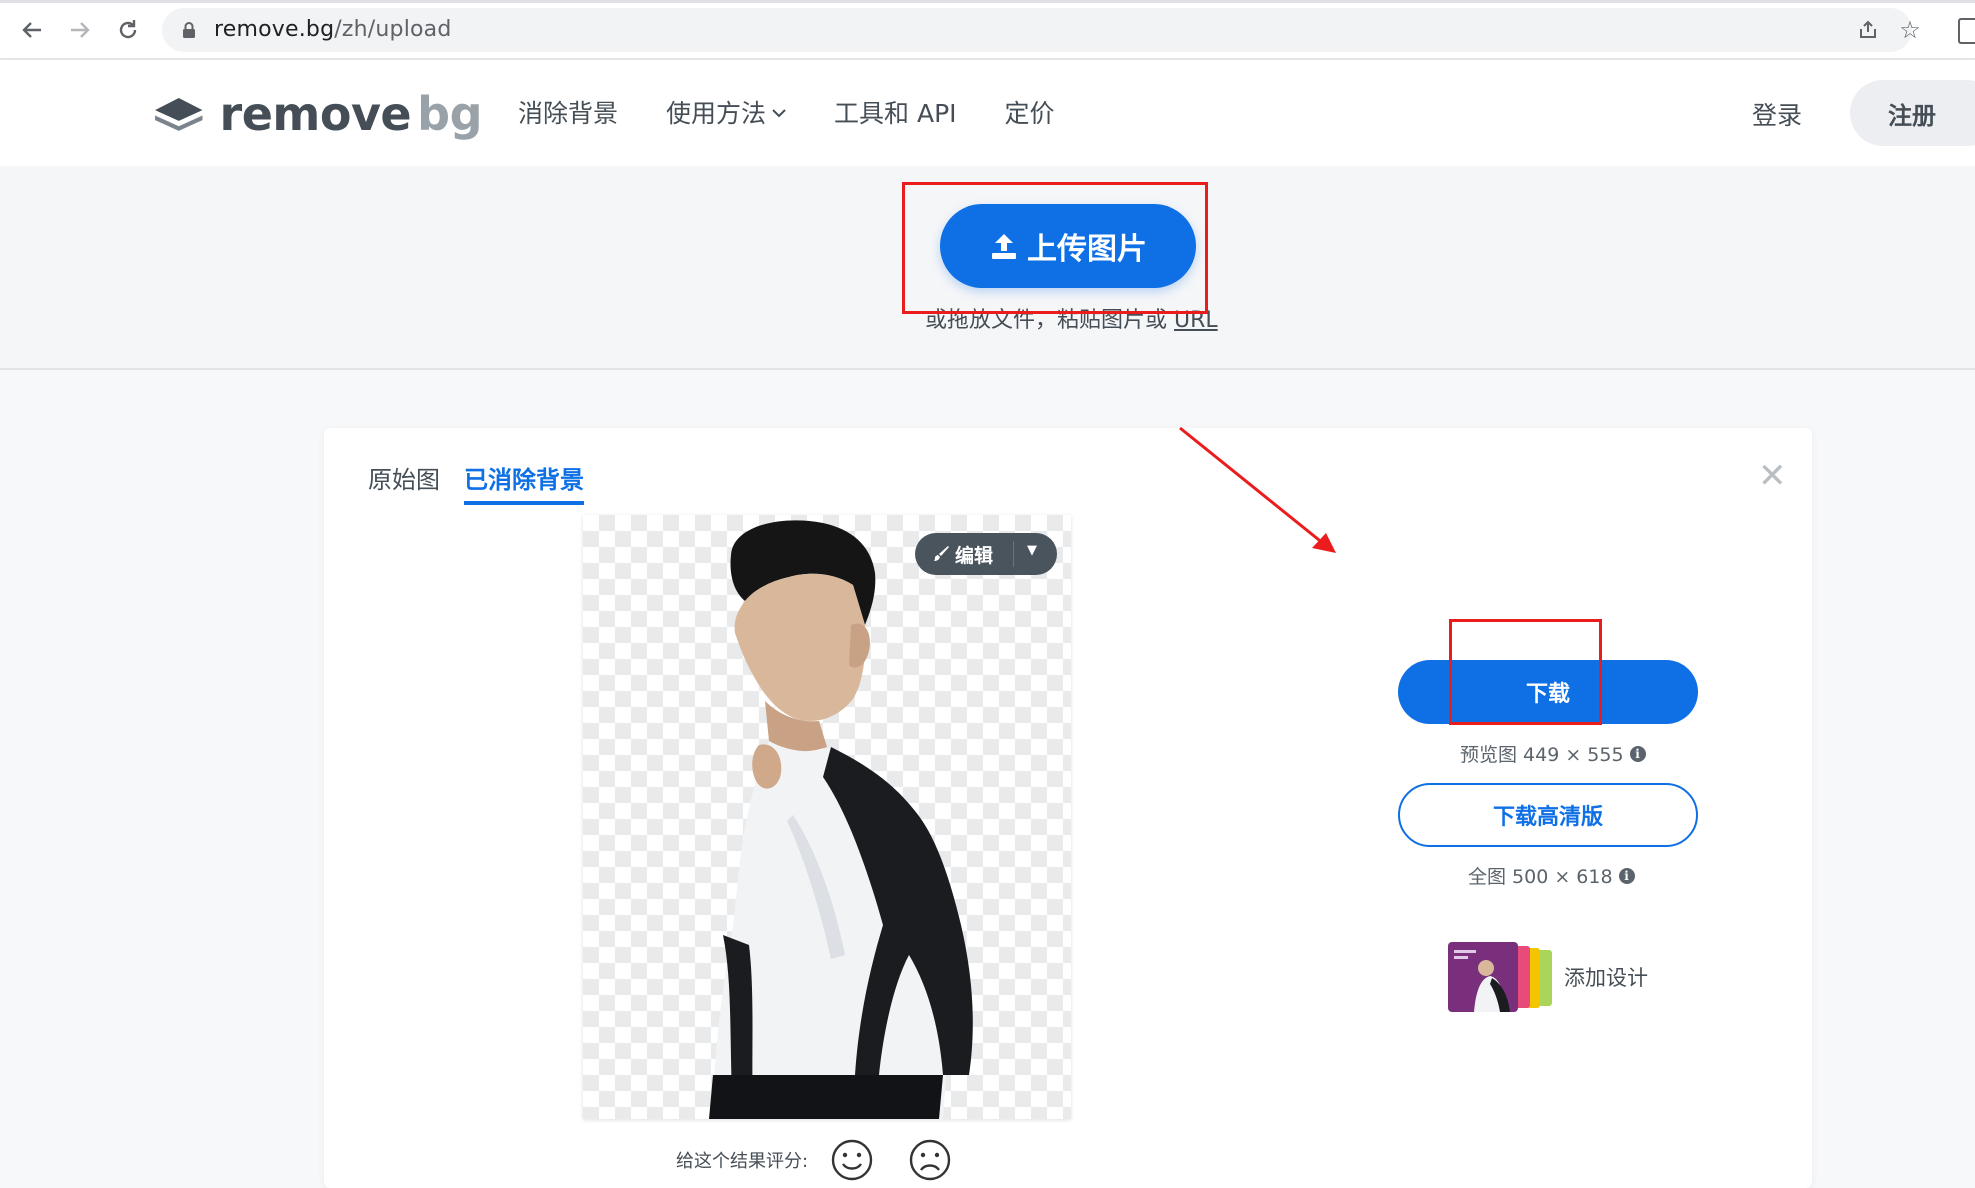 The height and width of the screenshot is (1188, 1975). I want to click on nav-label: 使用方法, so click(716, 113).